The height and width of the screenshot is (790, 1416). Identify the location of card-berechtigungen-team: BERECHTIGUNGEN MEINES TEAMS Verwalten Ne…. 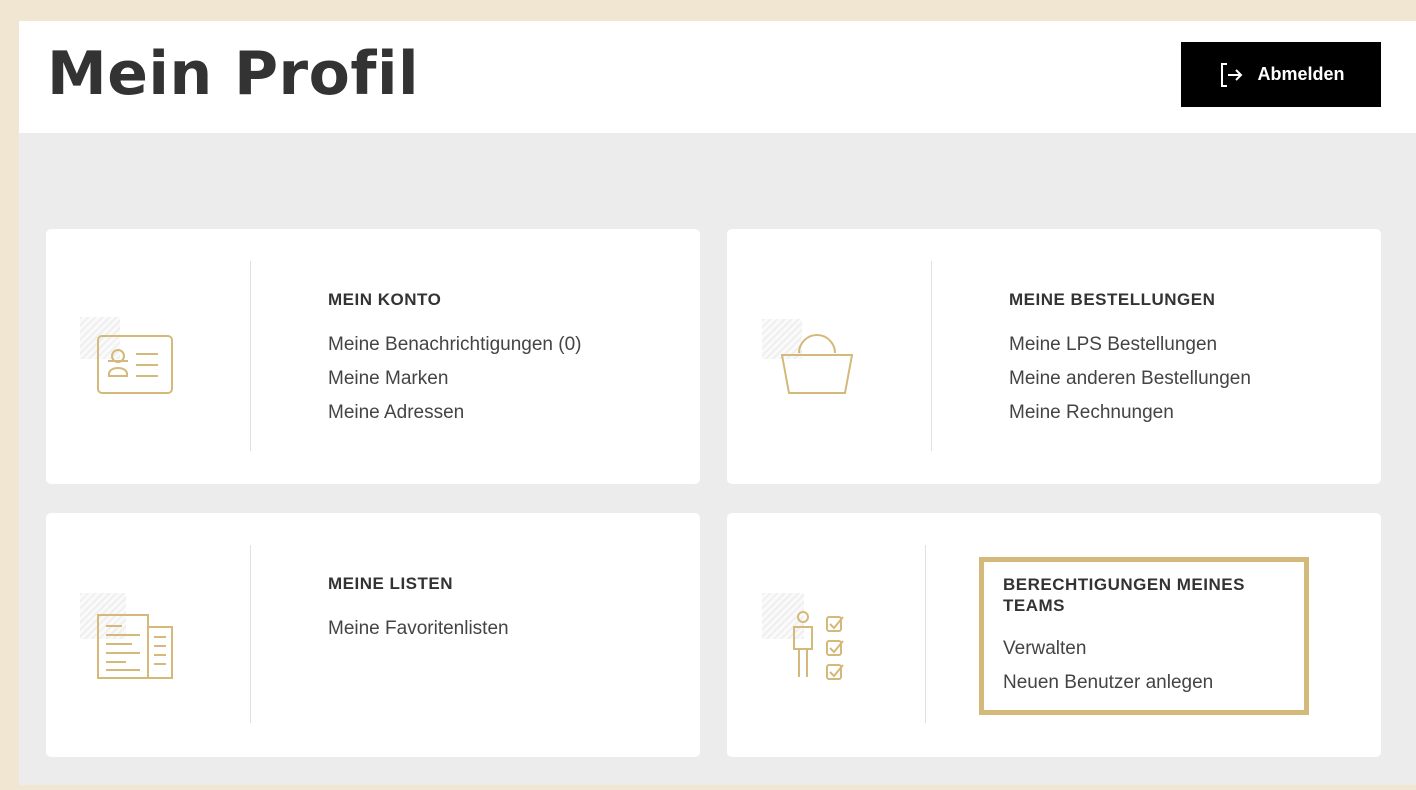
(1054, 635).